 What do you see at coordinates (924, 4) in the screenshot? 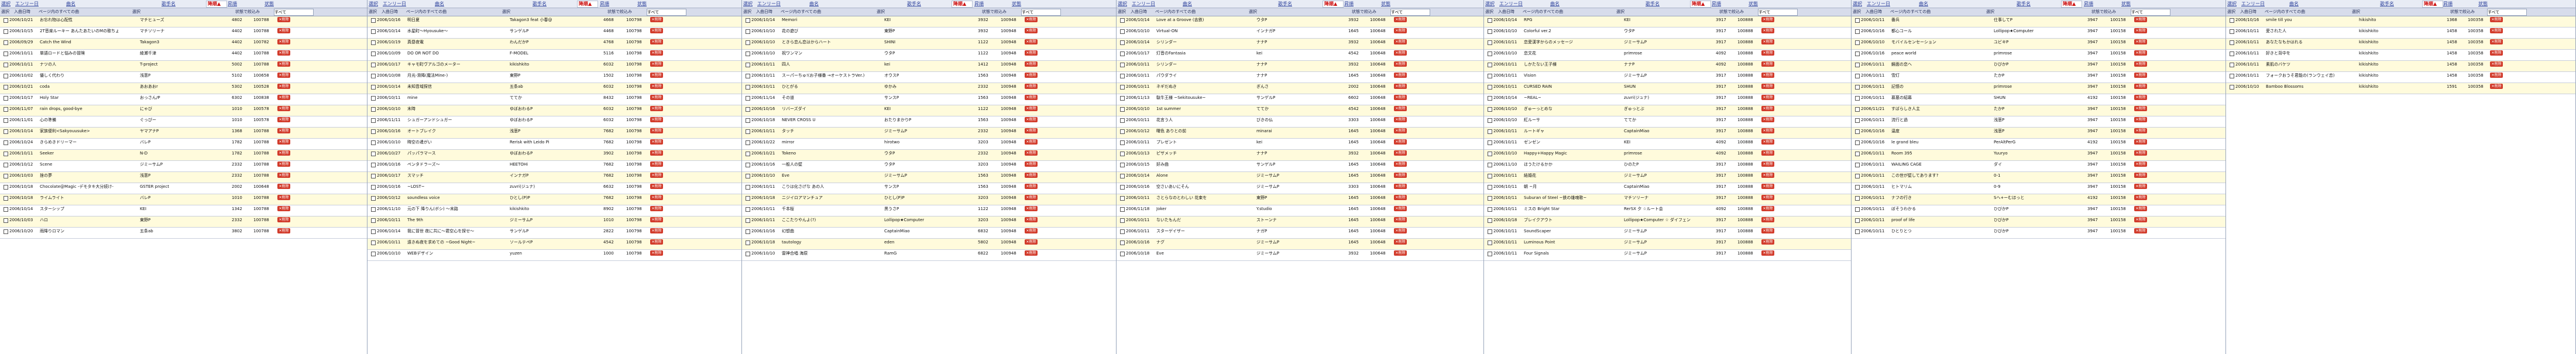
I see `artist-link: 歌手名` at bounding box center [924, 4].